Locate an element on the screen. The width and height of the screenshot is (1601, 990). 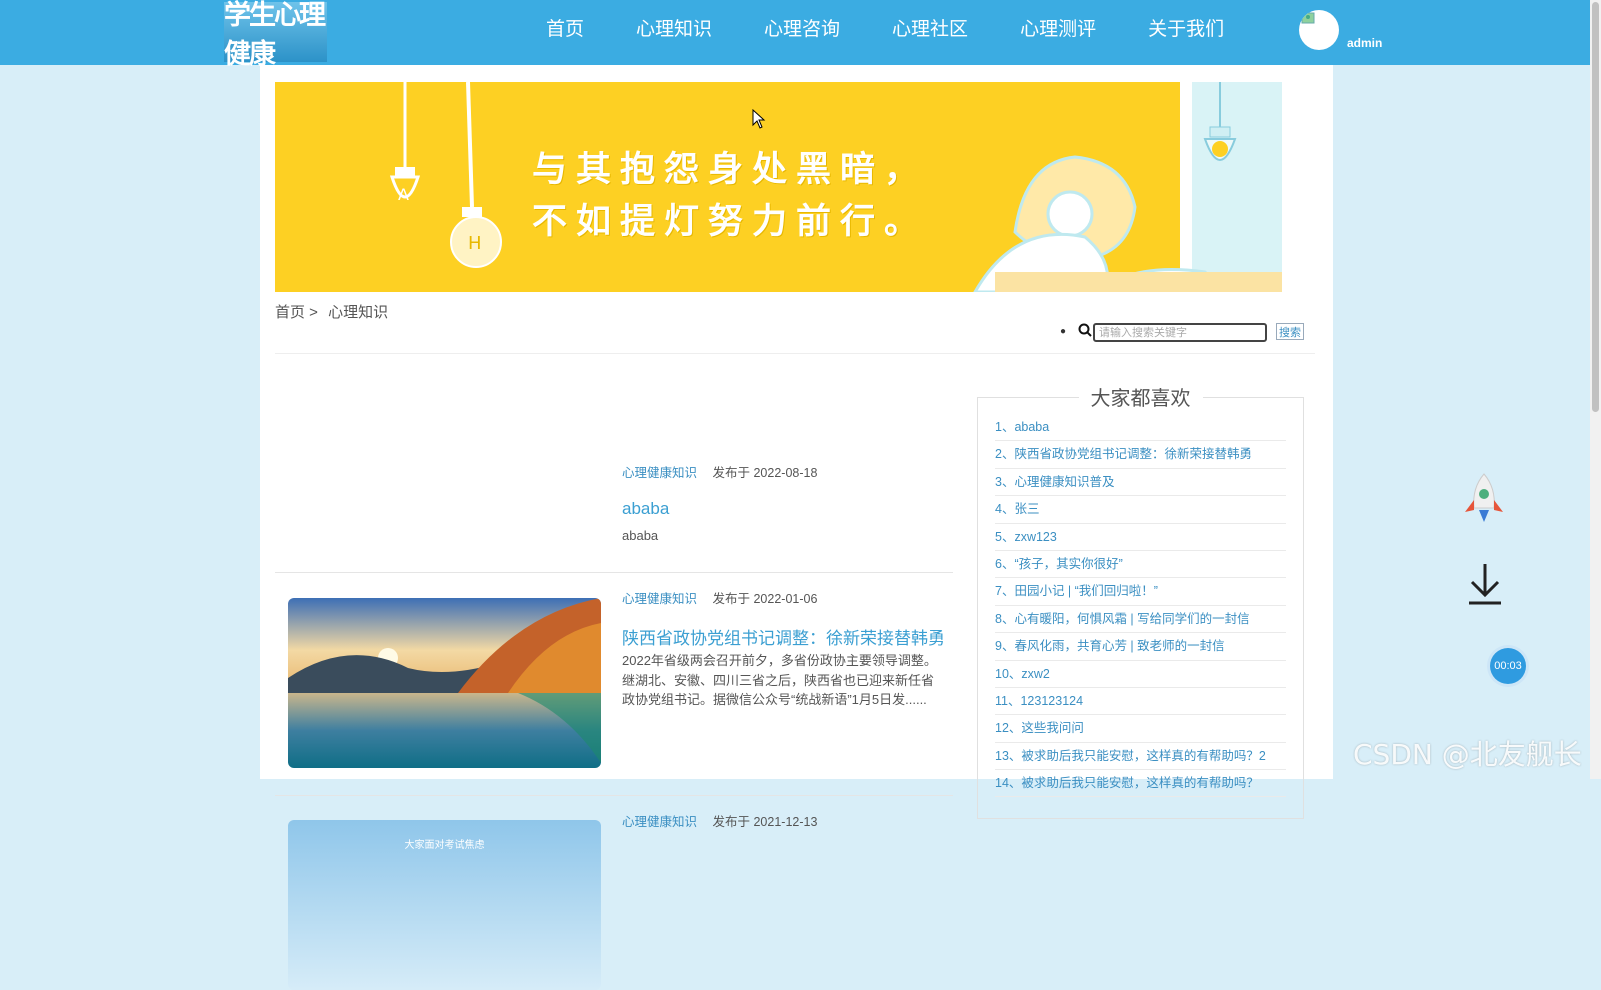
sidebar-title: 大家都喜欢 is located at coordinates (1140, 396).